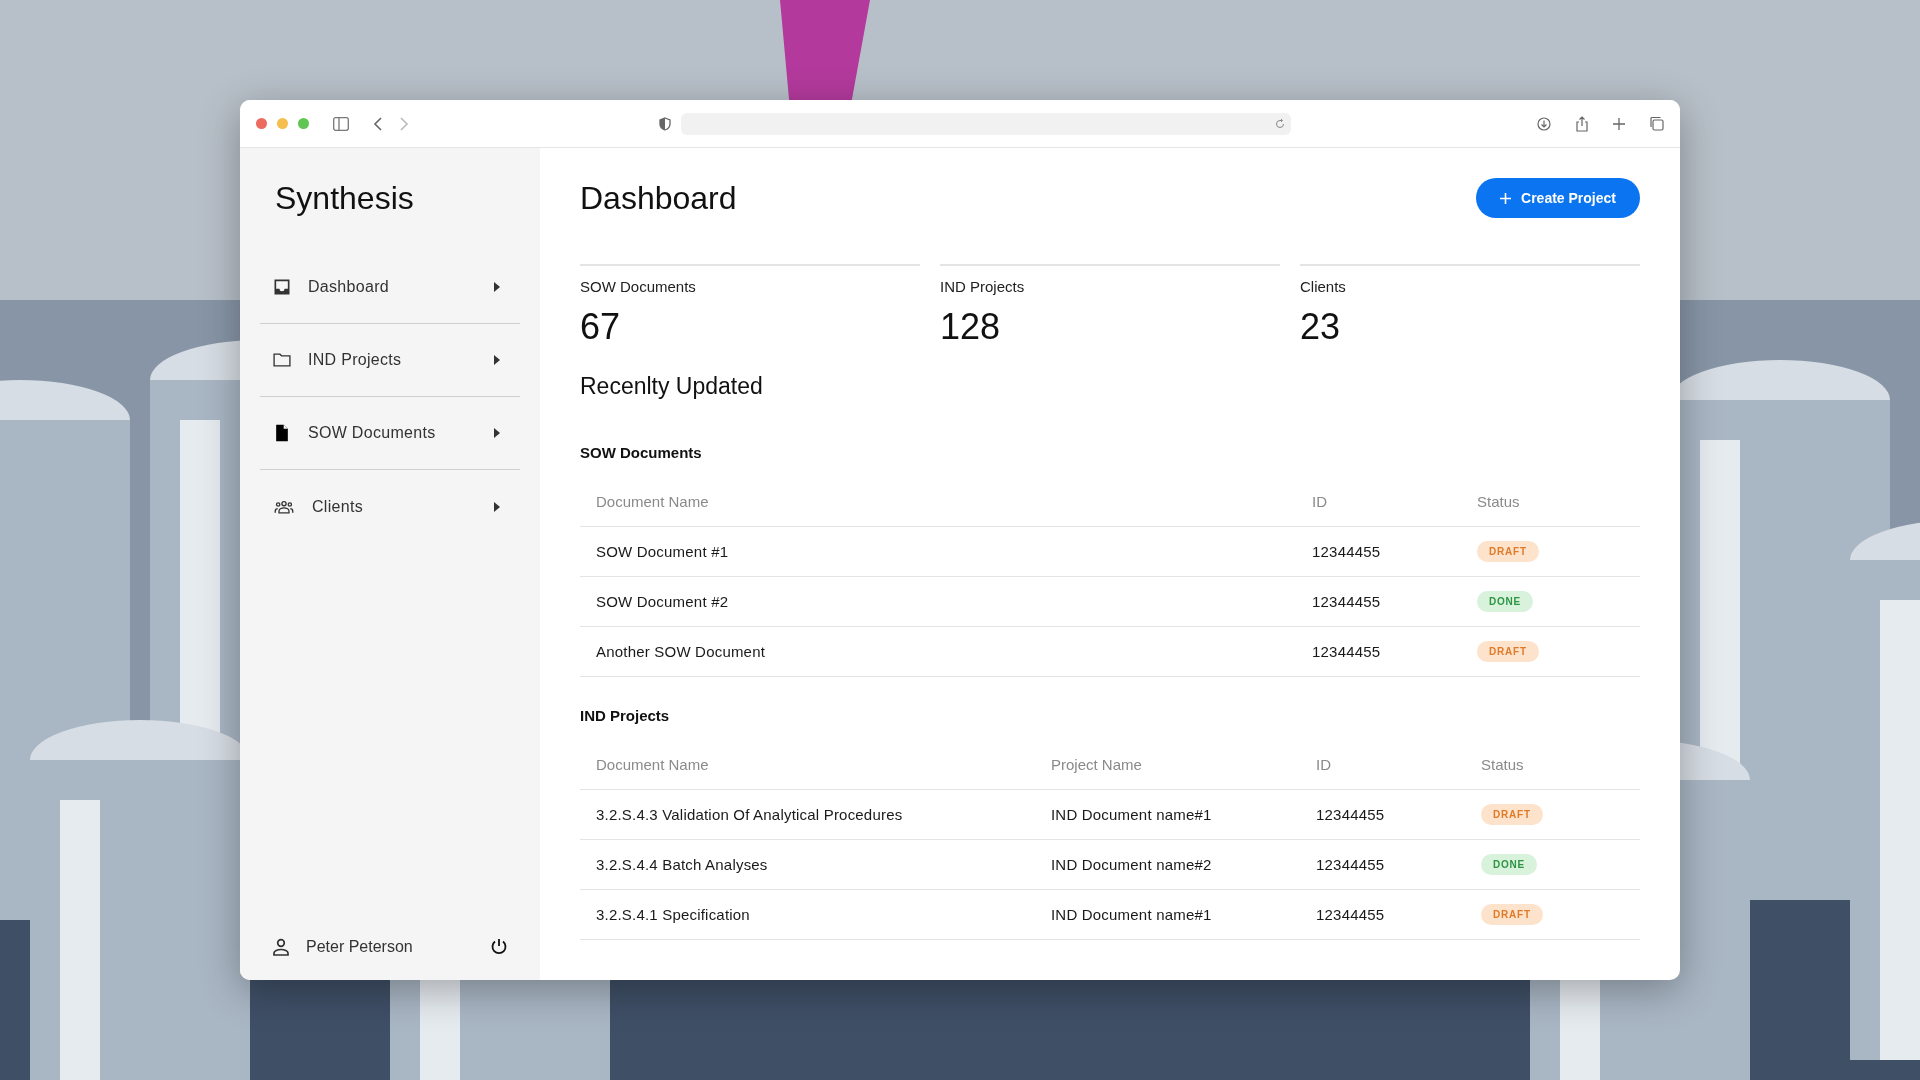 The width and height of the screenshot is (1920, 1080). Describe the element at coordinates (983, 286) in the screenshot. I see `stat-label: IND Projects` at that location.